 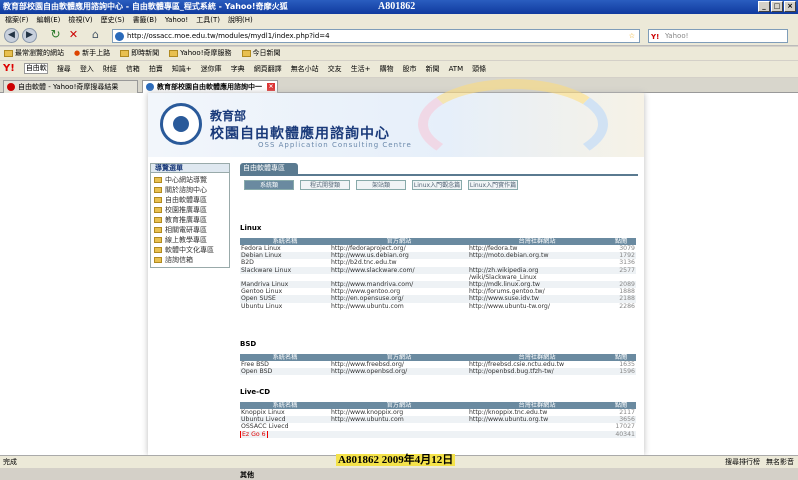 What do you see at coordinates (190, 250) in the screenshot?
I see `sidebar-item: 軟體中文化專區` at bounding box center [190, 250].